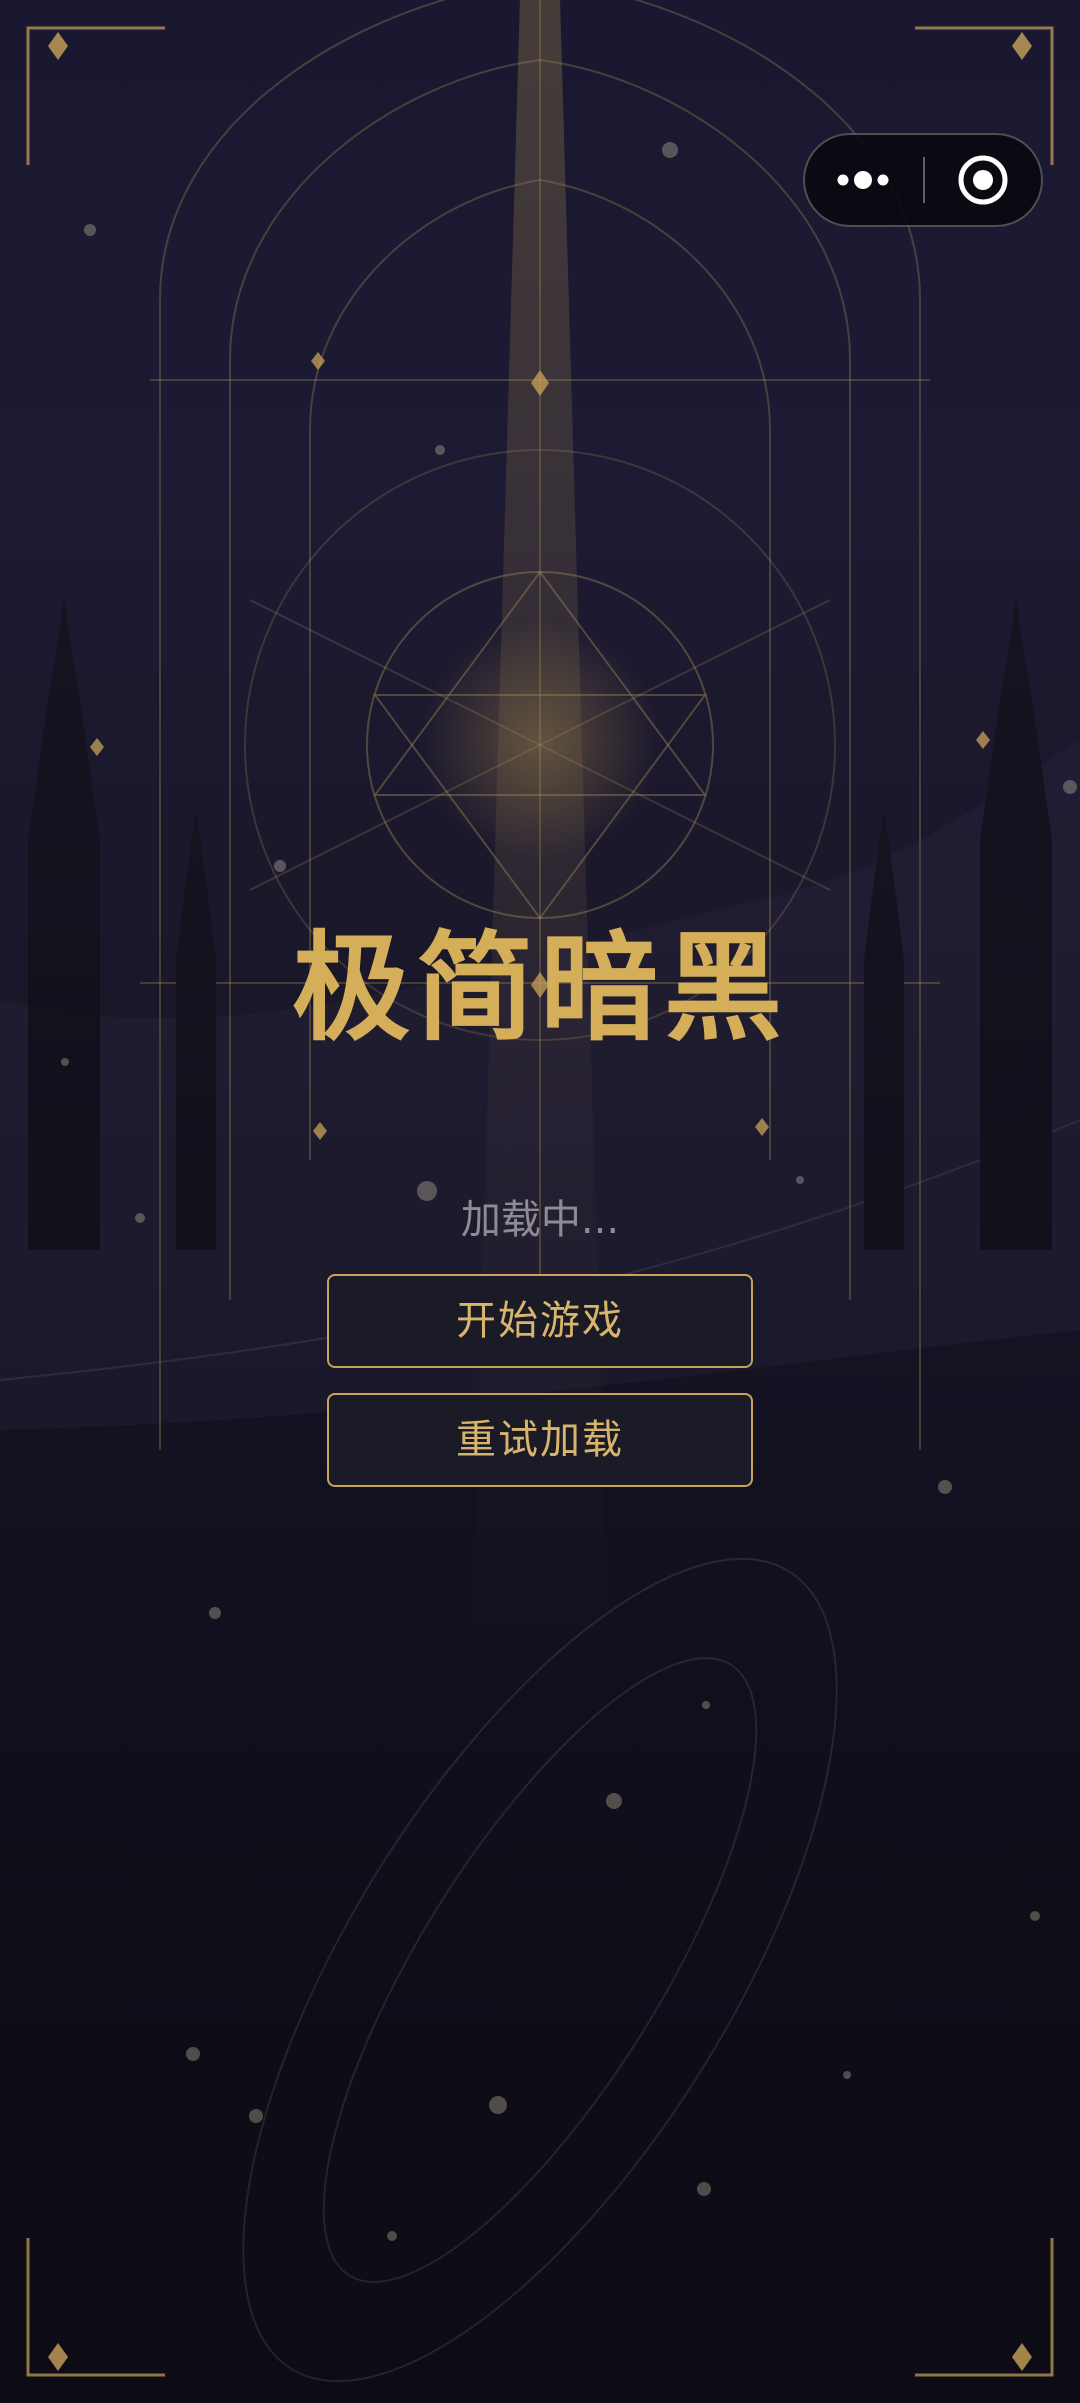  What do you see at coordinates (540, 1321) in the screenshot?
I see `start-game-button: 开始游戏` at bounding box center [540, 1321].